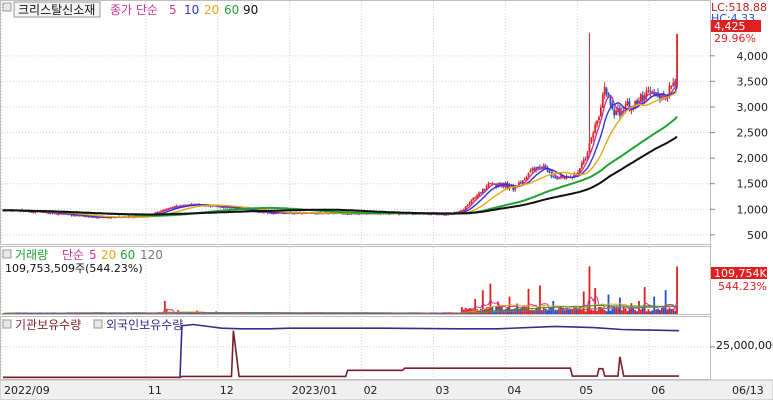 The image size is (773, 400). What do you see at coordinates (108, 255) in the screenshot?
I see `volume-ma-20: 20` at bounding box center [108, 255].